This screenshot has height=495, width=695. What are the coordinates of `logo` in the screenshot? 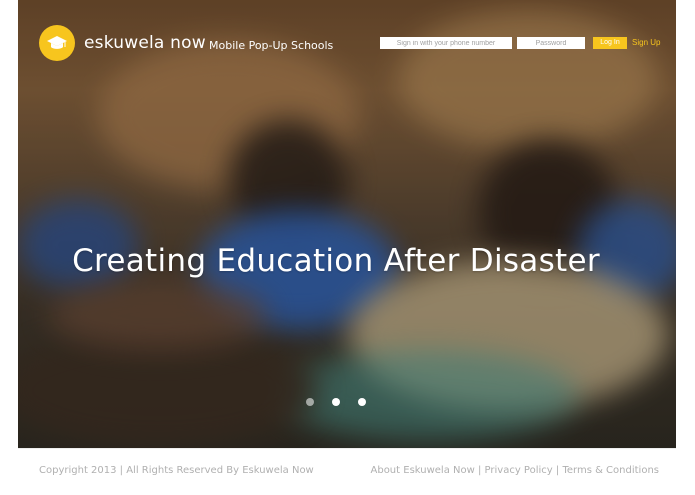 It's located at (57, 43).